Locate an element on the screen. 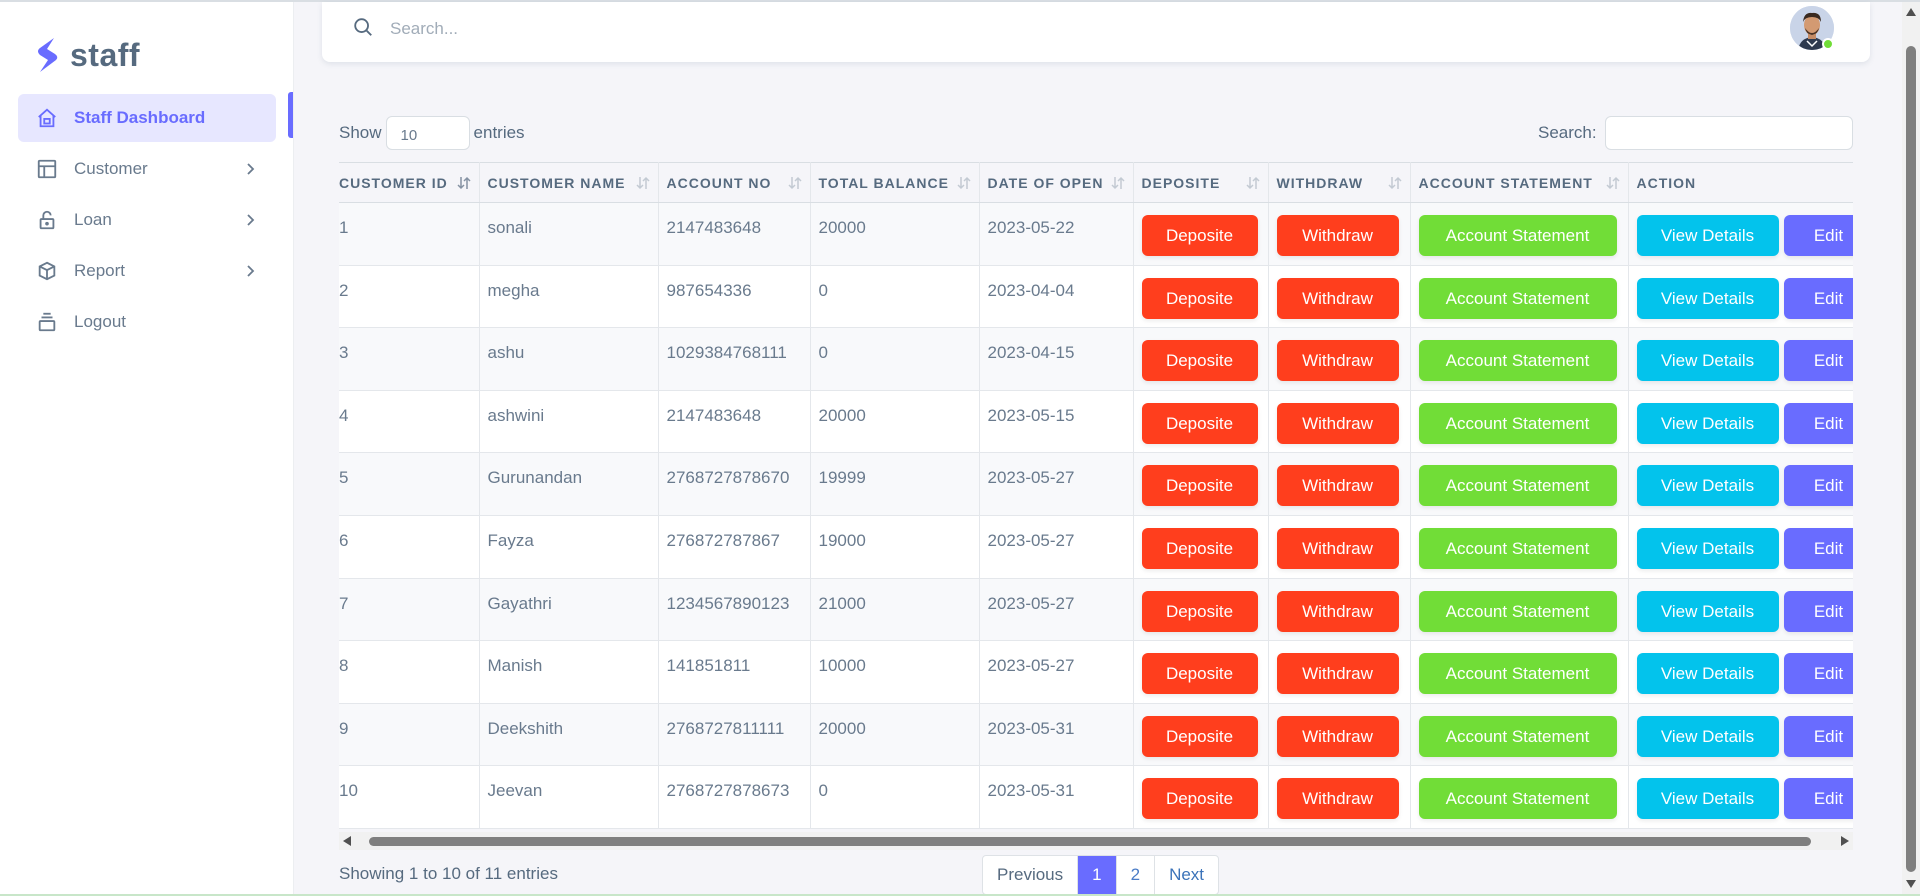 This screenshot has height=896, width=1920. global-search-input is located at coordinates (640, 29).